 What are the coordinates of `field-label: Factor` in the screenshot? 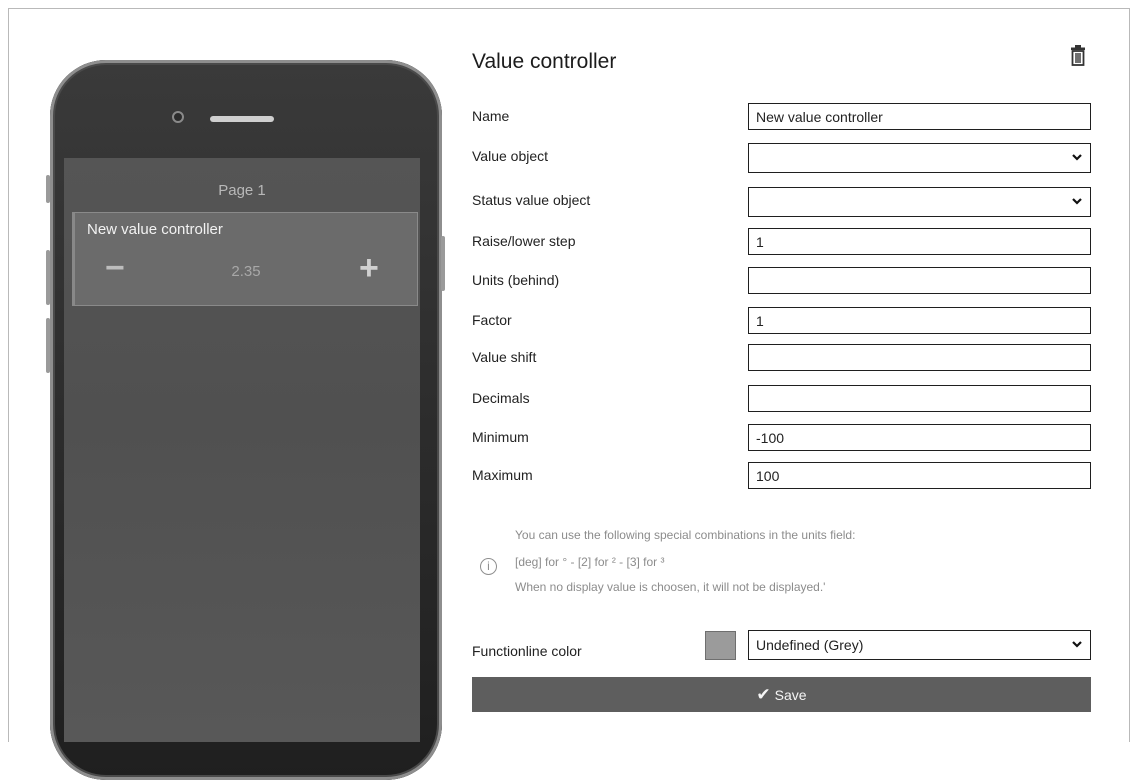 It's located at (492, 320).